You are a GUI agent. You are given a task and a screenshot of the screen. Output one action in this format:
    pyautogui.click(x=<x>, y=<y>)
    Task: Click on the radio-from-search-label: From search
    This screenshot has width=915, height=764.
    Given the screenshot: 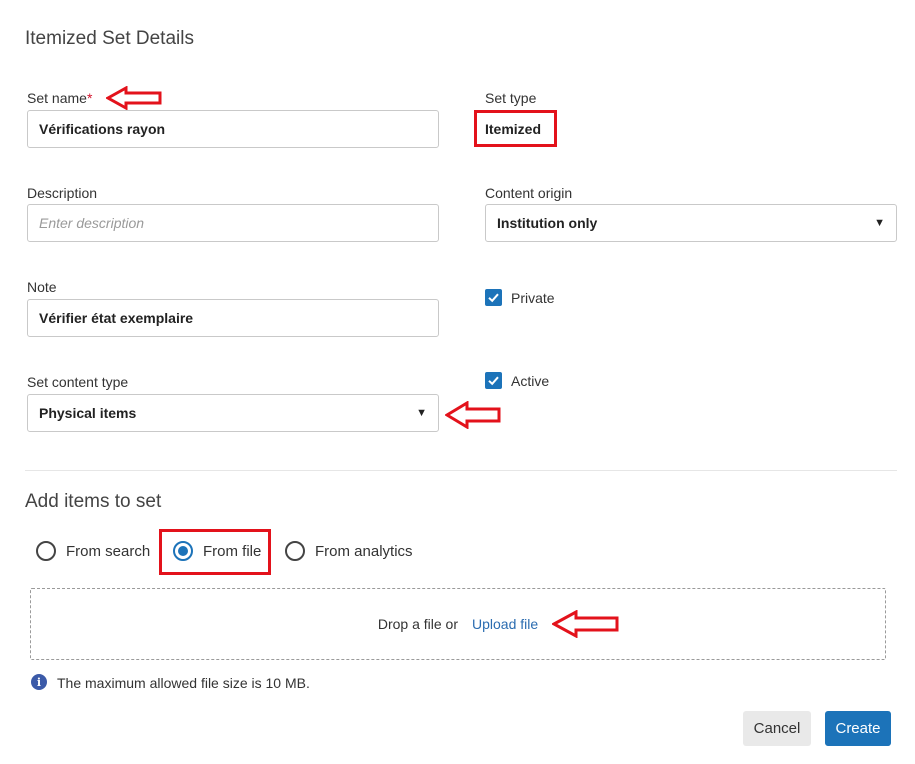 What is the action you would take?
    pyautogui.click(x=108, y=551)
    